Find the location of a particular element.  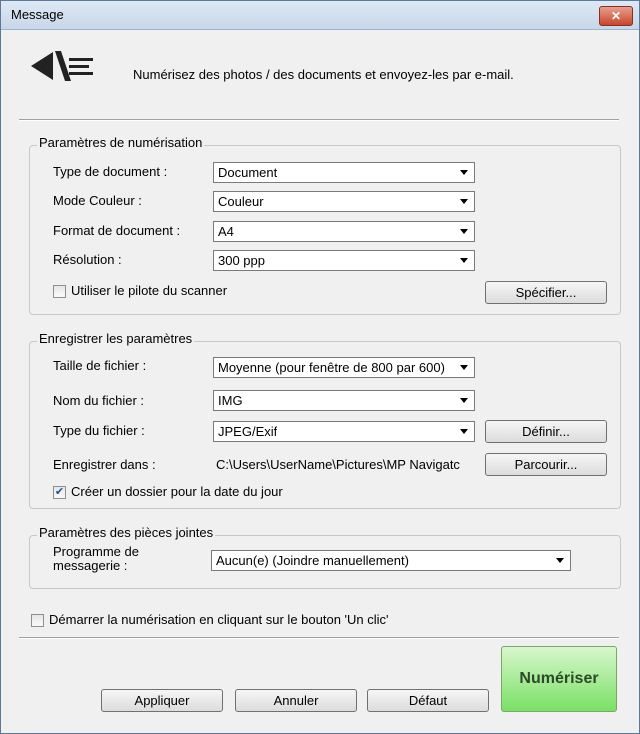

header-separator is located at coordinates (319, 120).